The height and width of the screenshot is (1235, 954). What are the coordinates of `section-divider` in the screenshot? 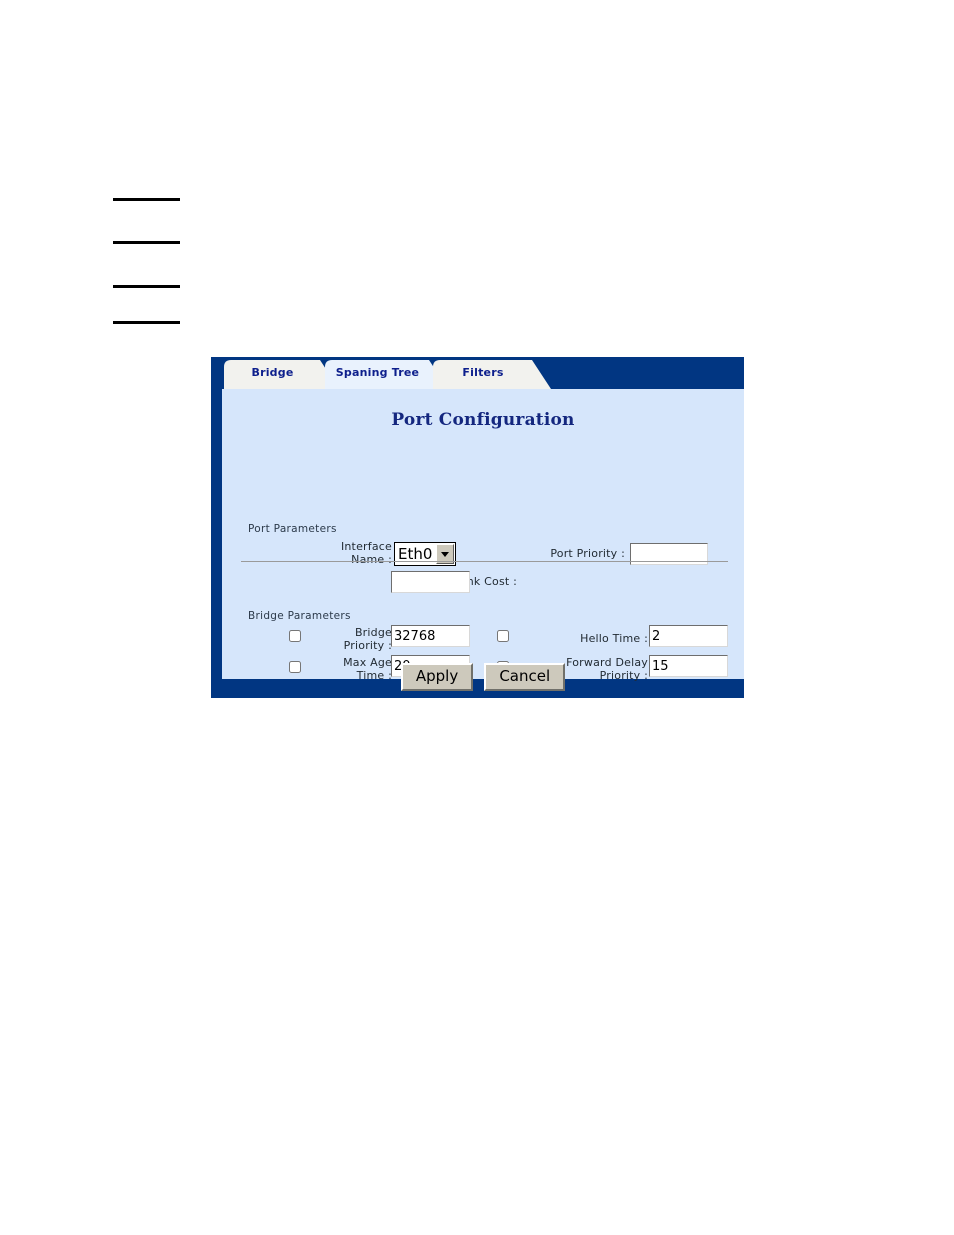 It's located at (484, 561).